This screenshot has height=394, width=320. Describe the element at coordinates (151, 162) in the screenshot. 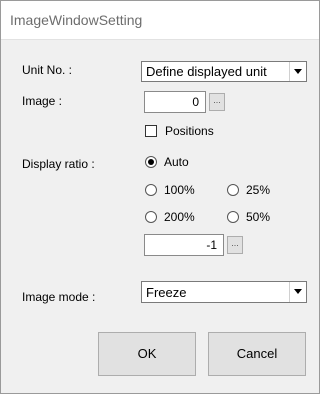

I see `ratio-auto-radio` at that location.